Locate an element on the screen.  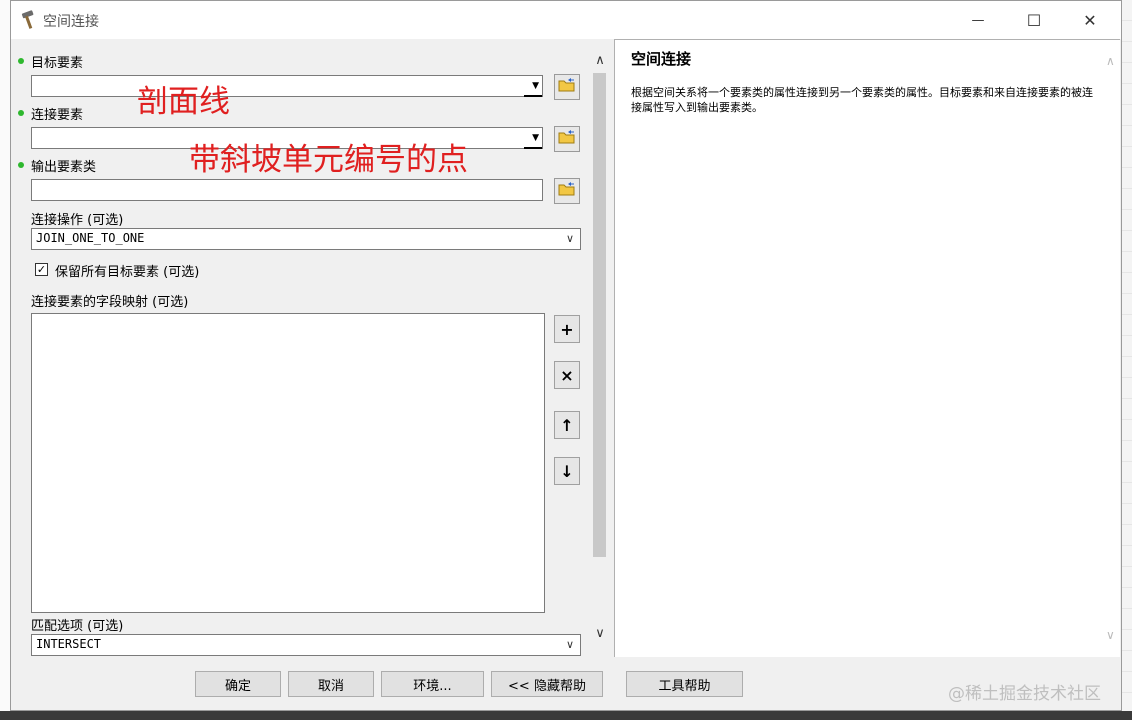
ok-button: 确定 is located at coordinates (238, 684).